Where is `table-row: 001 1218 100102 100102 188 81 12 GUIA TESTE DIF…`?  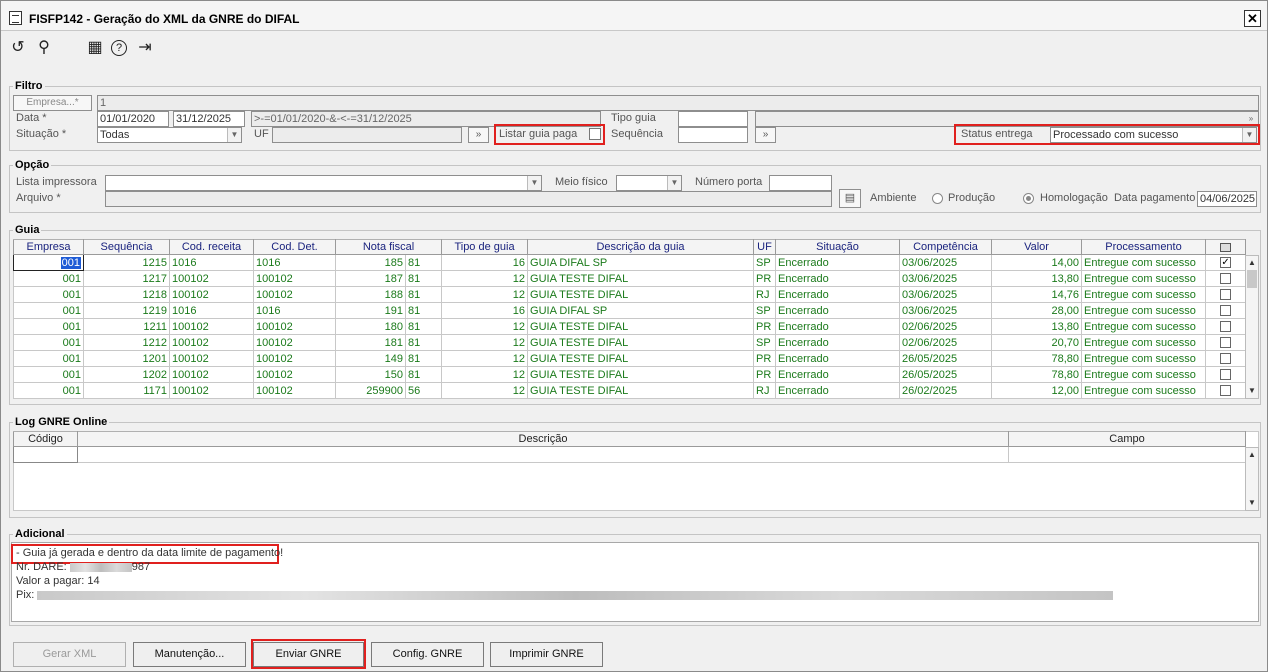 table-row: 001 1218 100102 100102 188 81 12 GUIA TESTE DIF… is located at coordinates (630, 294).